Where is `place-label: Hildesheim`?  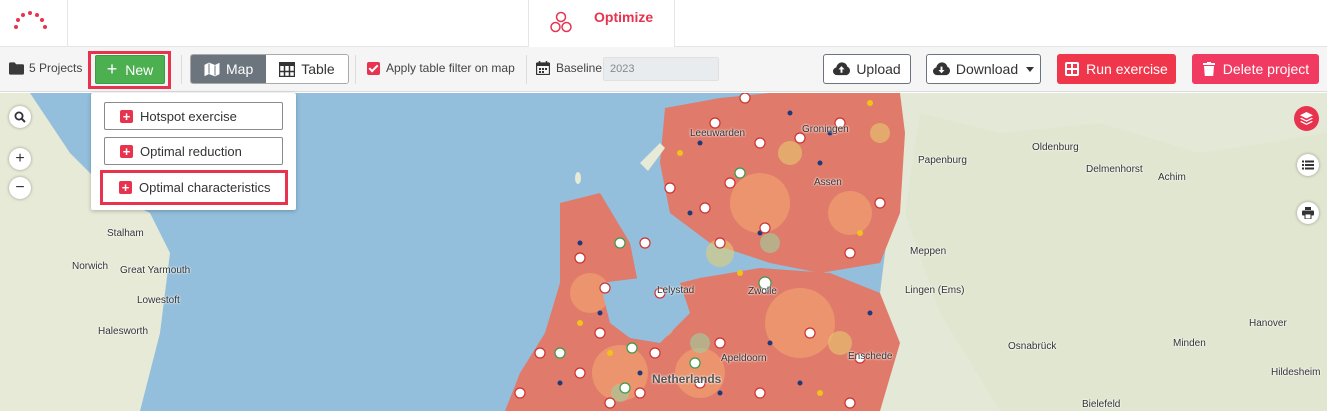
place-label: Hildesheim is located at coordinates (1296, 372).